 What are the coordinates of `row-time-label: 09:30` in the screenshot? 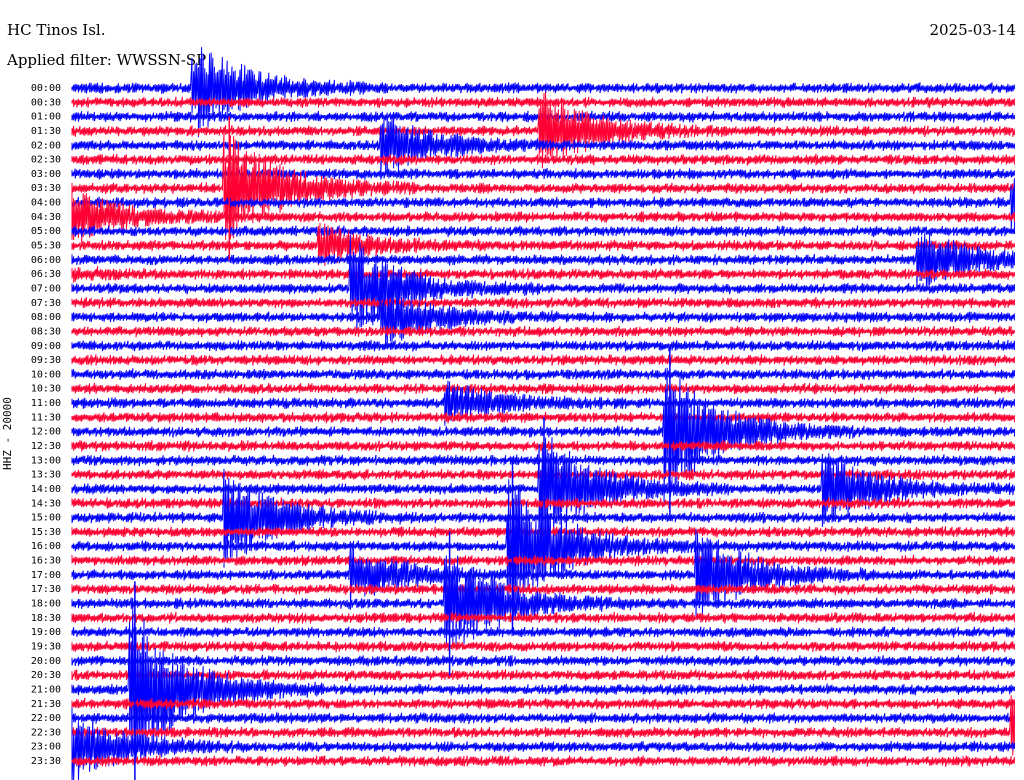 It's located at (46, 360).